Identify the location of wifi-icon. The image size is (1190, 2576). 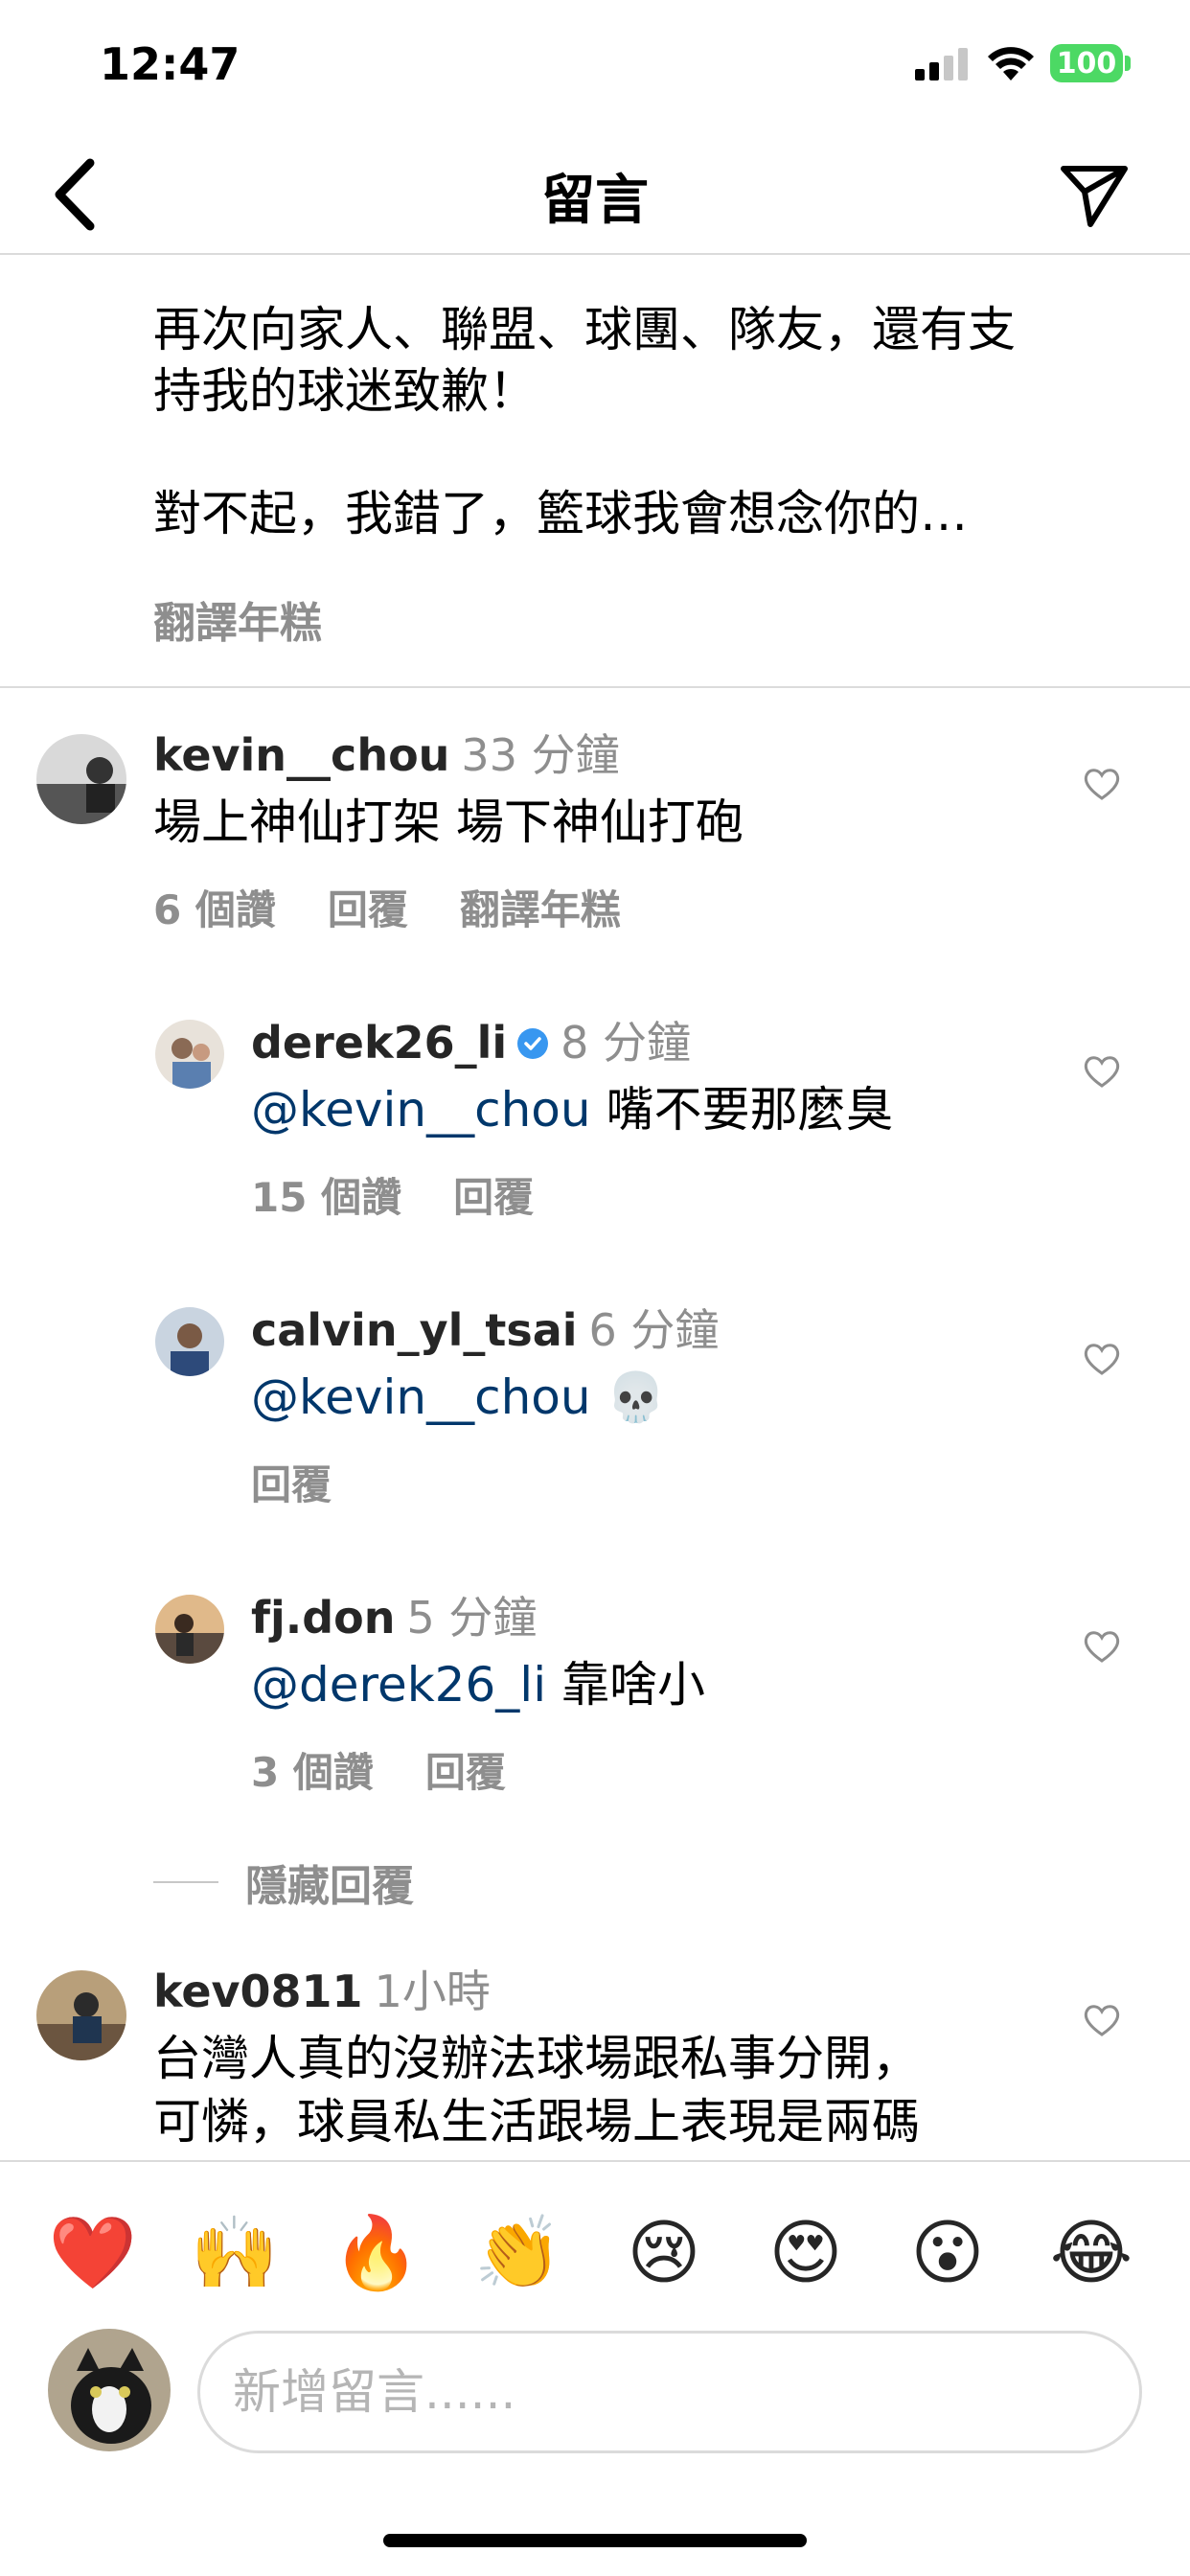
(1011, 63).